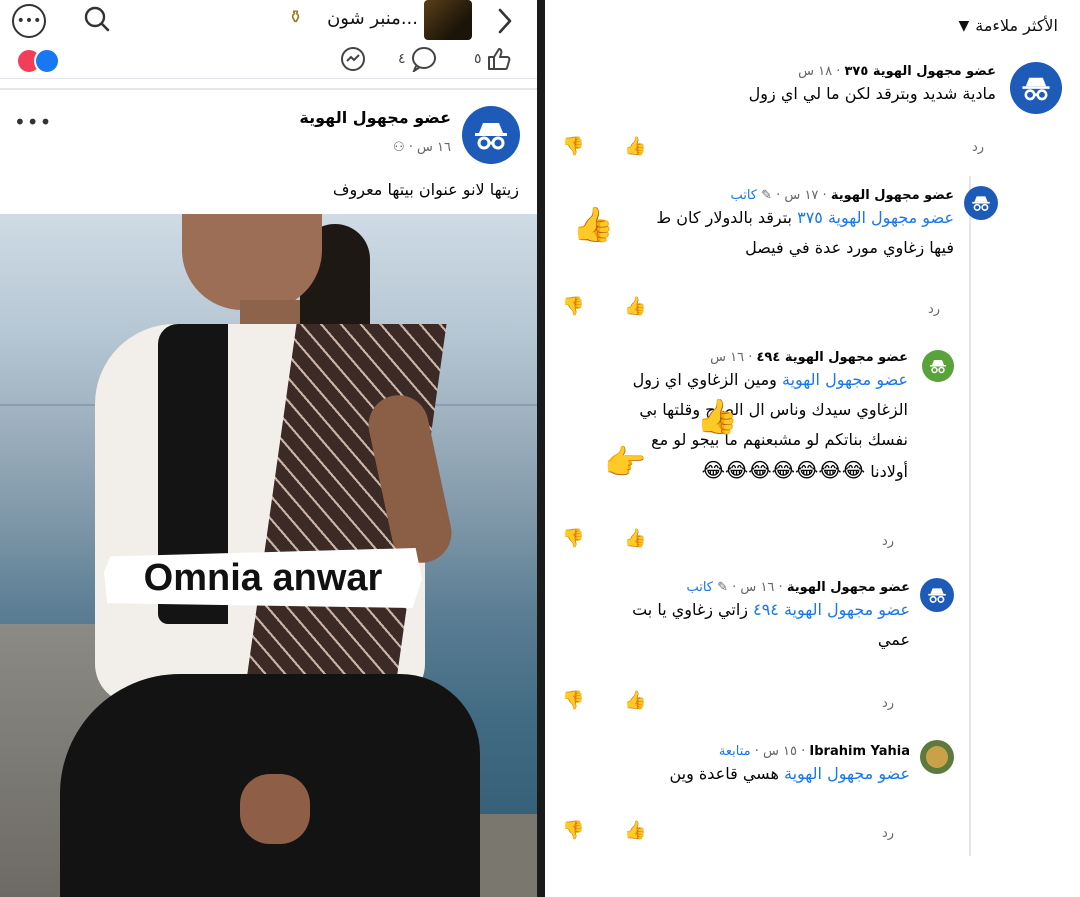  Describe the element at coordinates (47, 61) in the screenshot. I see `like-reaction-icon` at that location.